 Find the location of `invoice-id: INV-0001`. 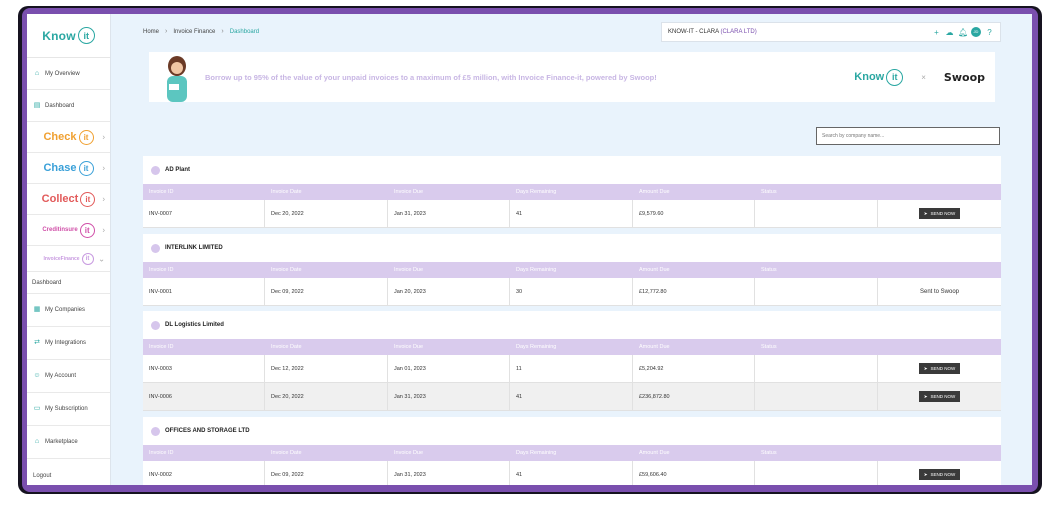

invoice-id: INV-0001 is located at coordinates (204, 291).